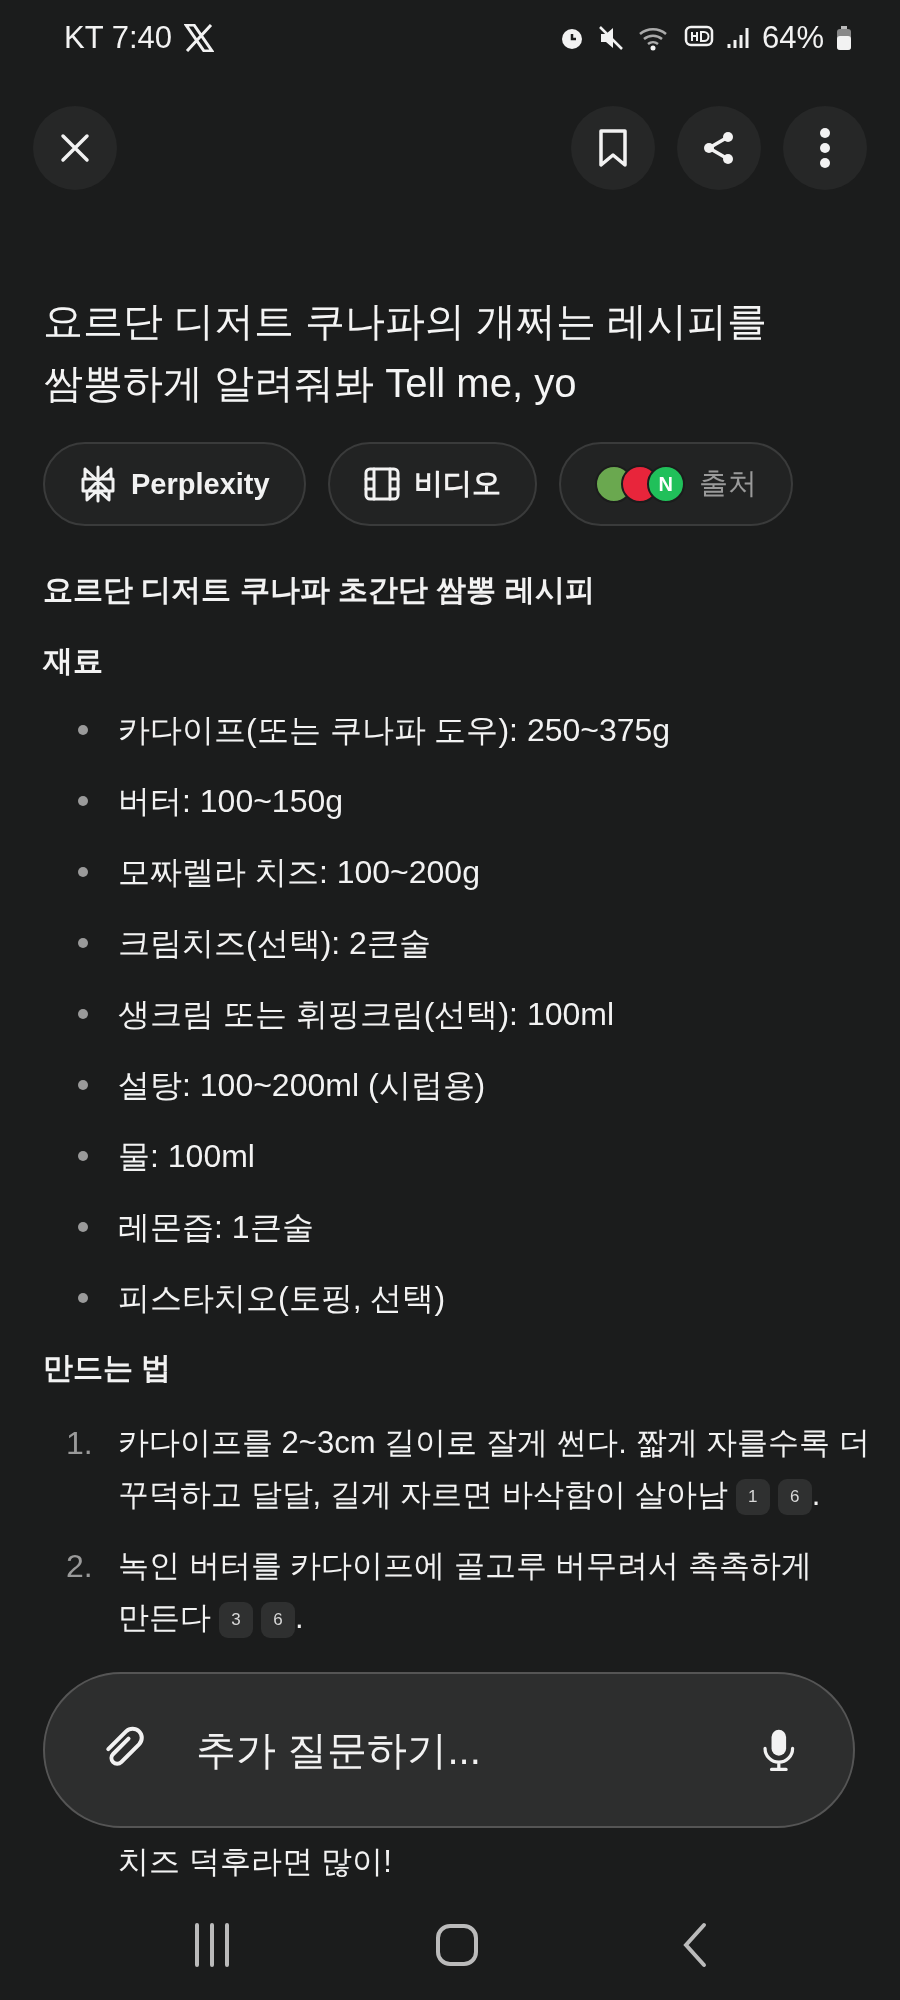 Image resolution: width=900 pixels, height=2000 pixels. Describe the element at coordinates (255, 1862) in the screenshot. I see `step-text: 치즈 덕후라면 많이!` at that location.